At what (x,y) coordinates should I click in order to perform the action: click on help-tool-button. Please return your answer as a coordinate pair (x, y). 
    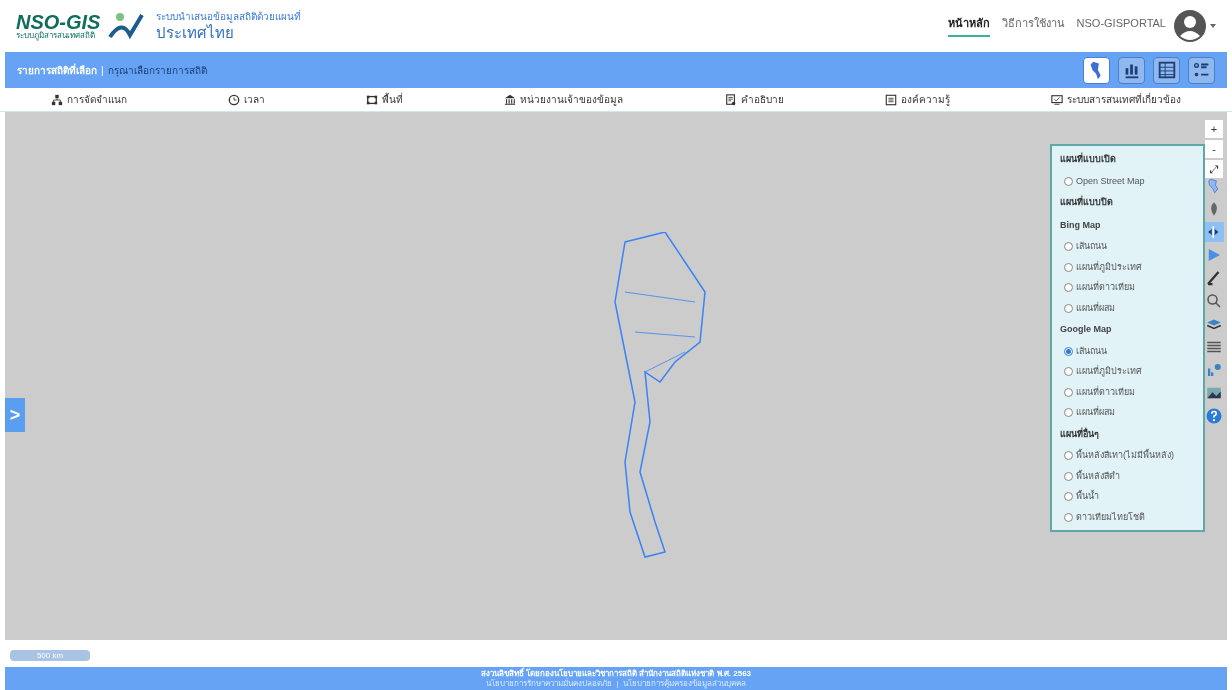
    Looking at the image, I should click on (1214, 416).